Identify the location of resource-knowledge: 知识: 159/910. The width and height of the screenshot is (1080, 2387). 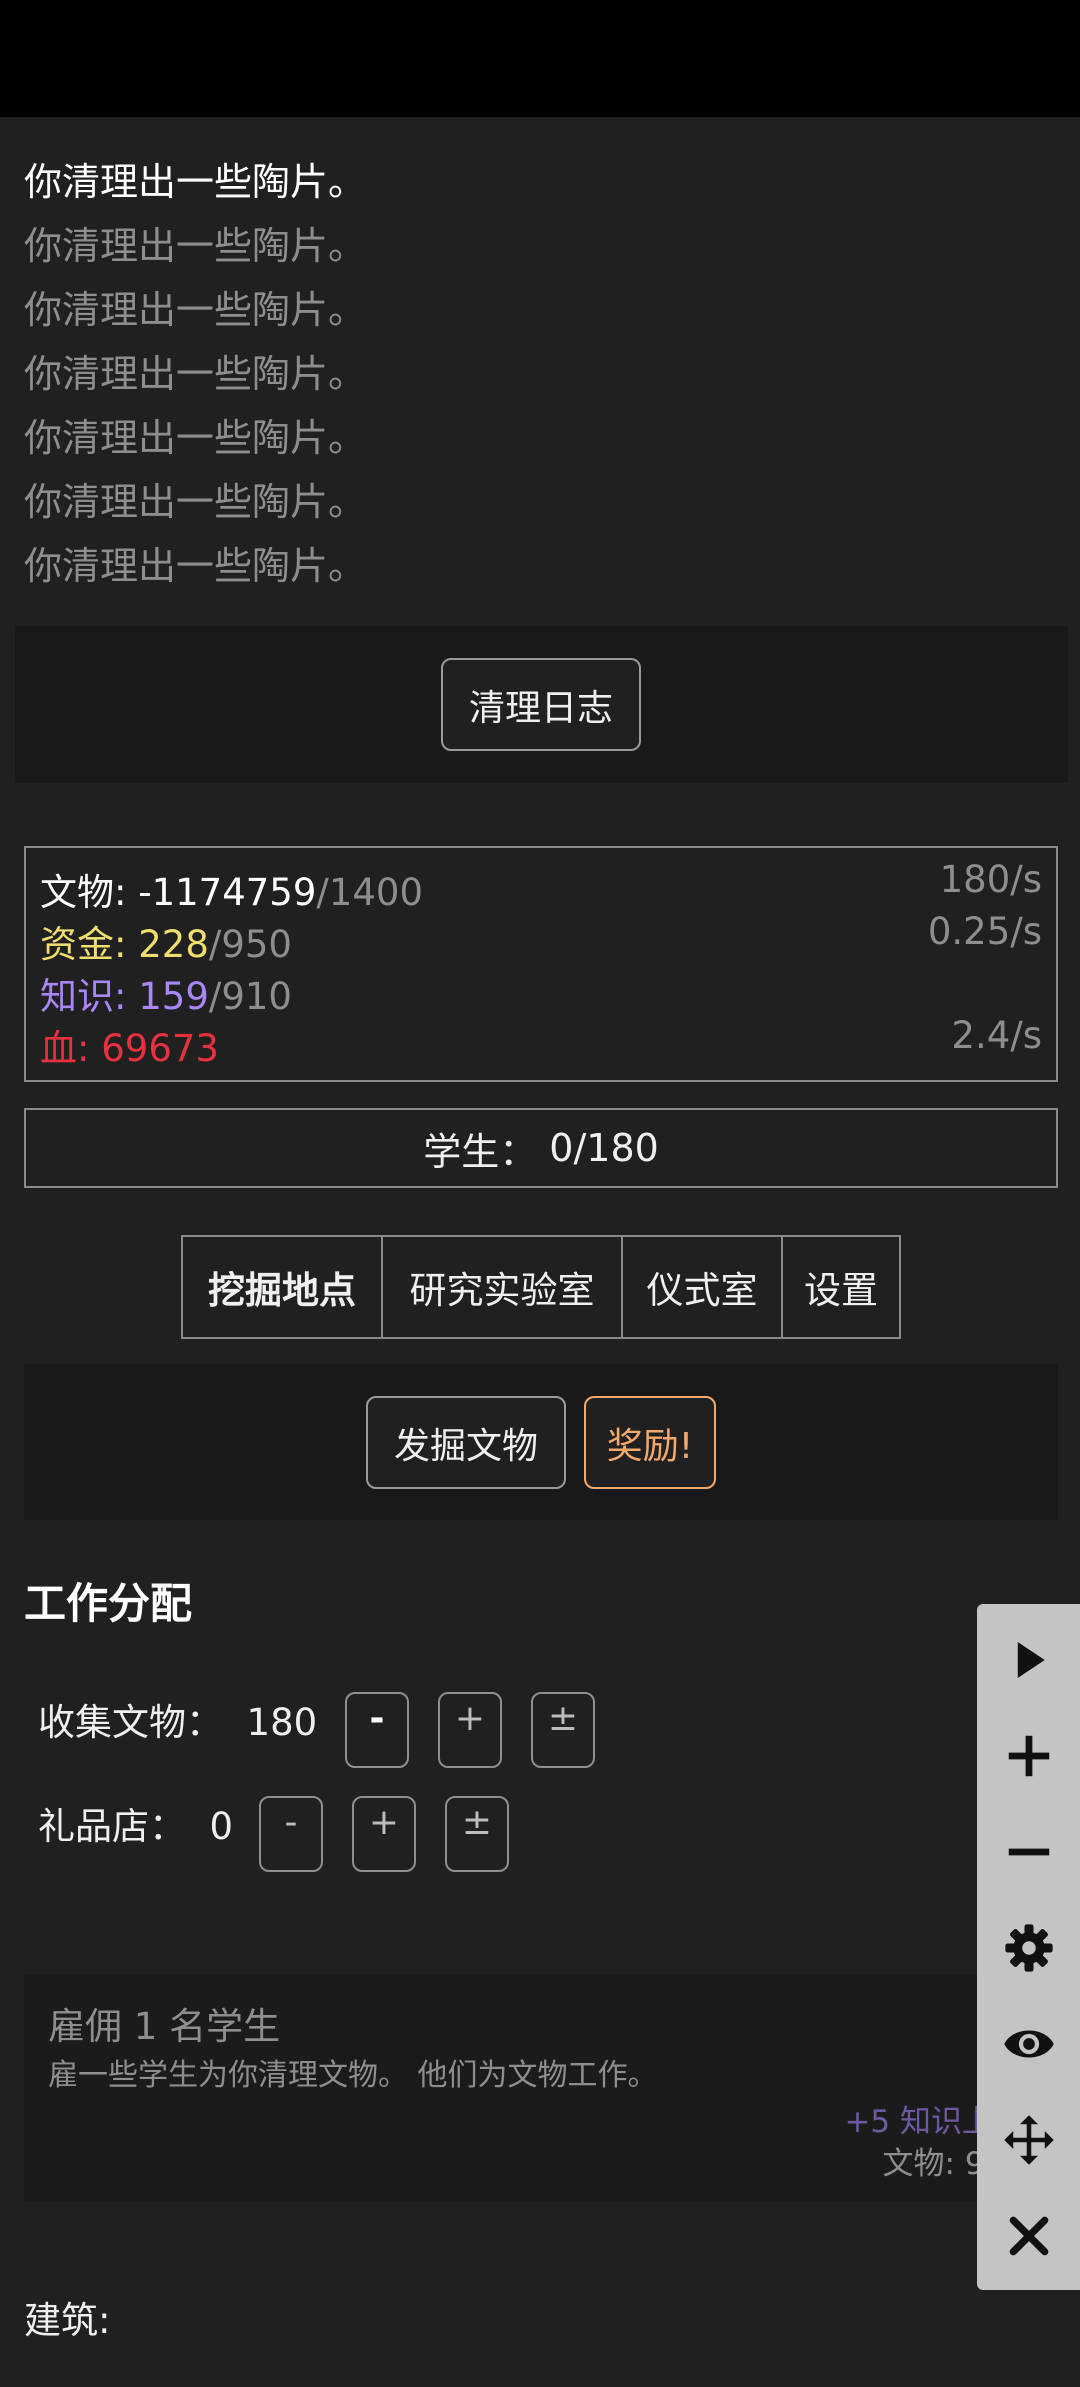
(166, 993).